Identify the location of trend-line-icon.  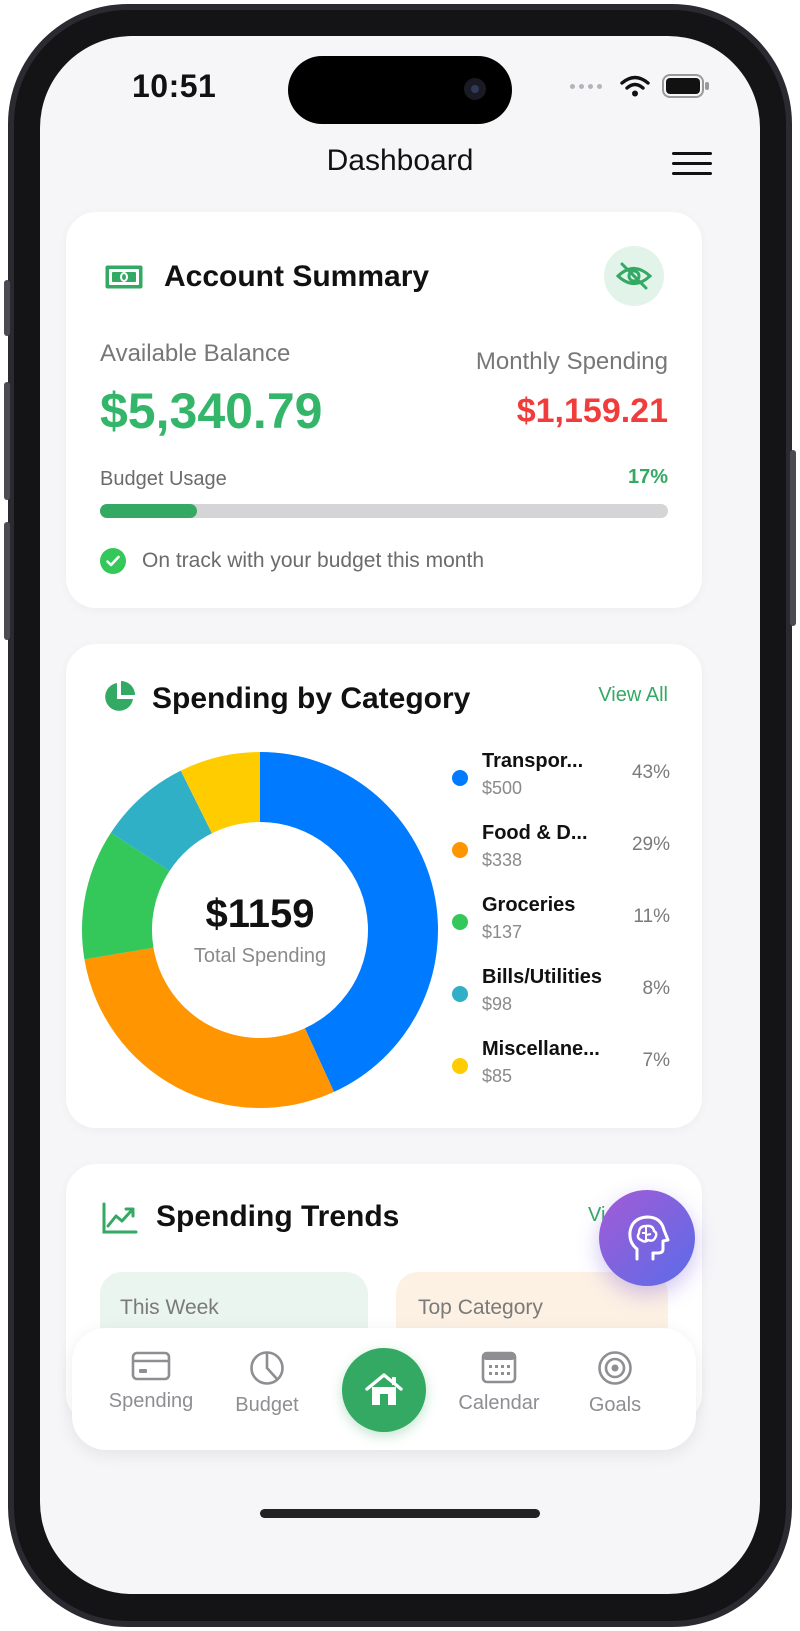
(120, 1218).